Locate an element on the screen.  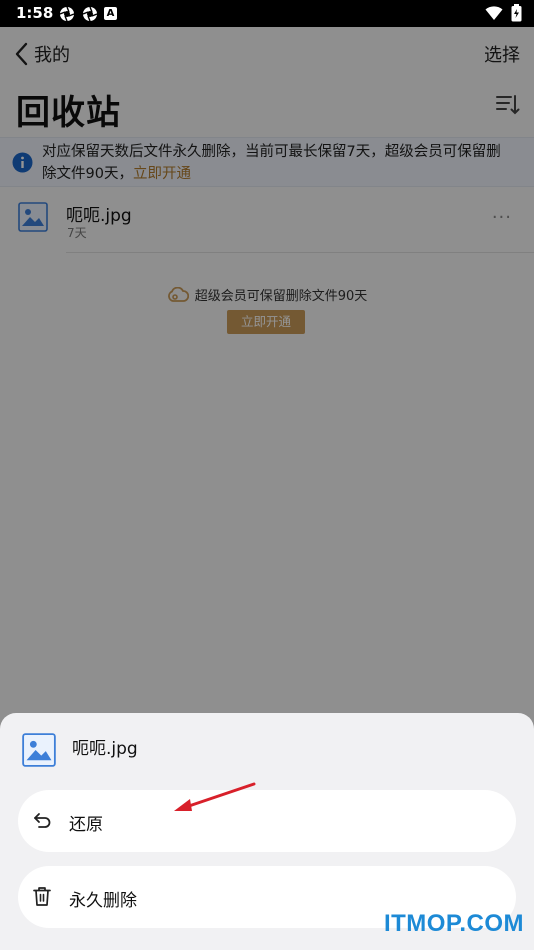
sheet-file-name: 呃呃.jpg is located at coordinates (105, 749).